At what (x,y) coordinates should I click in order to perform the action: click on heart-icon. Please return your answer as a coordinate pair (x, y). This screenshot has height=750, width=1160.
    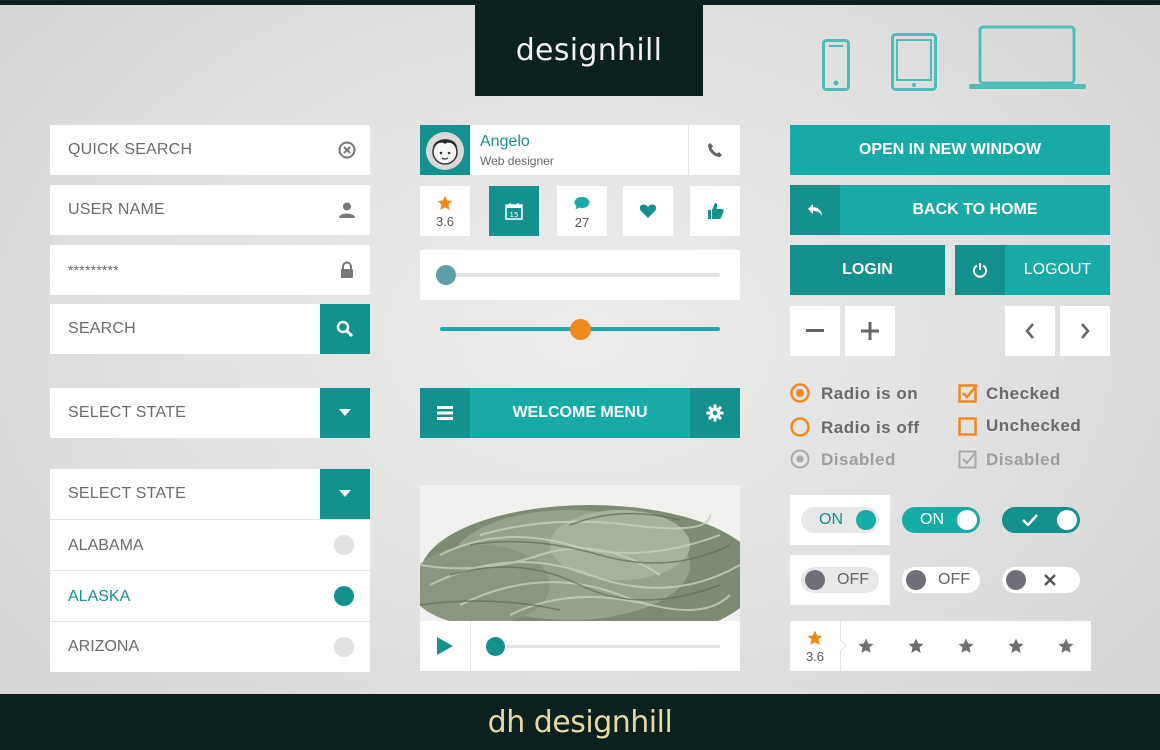
    Looking at the image, I should click on (648, 211).